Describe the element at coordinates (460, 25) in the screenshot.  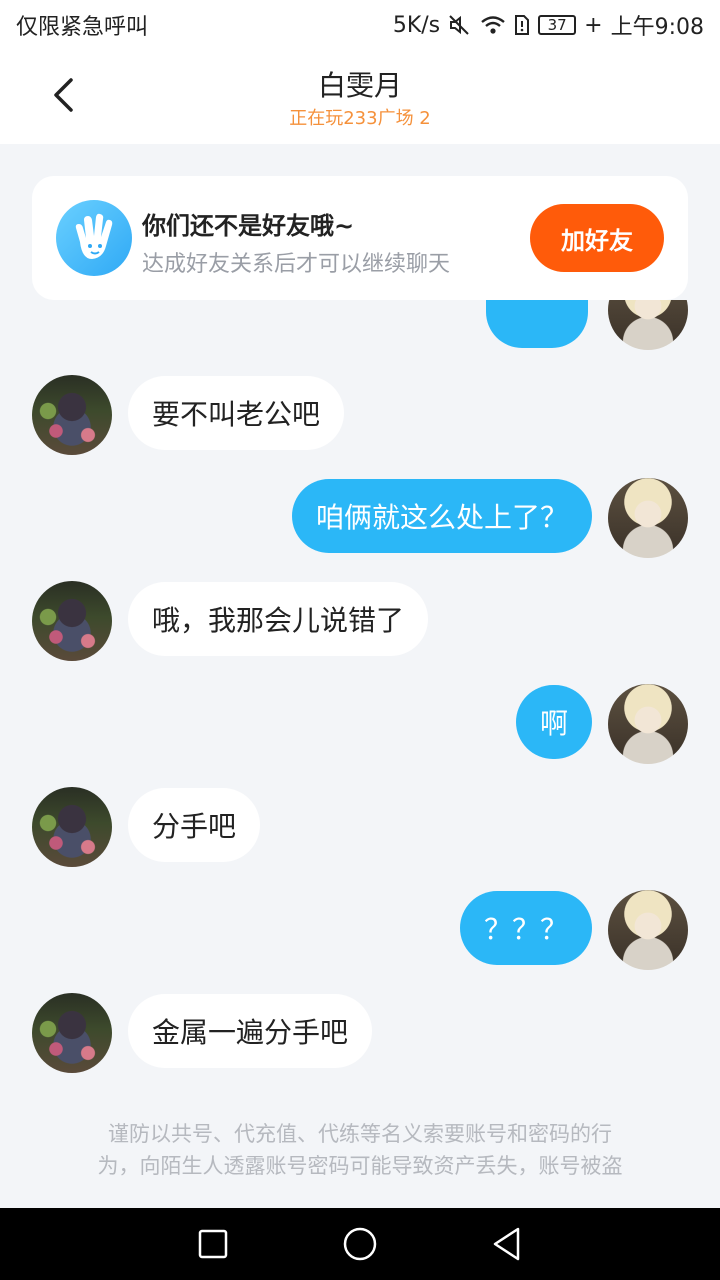
I see `mute-icon` at that location.